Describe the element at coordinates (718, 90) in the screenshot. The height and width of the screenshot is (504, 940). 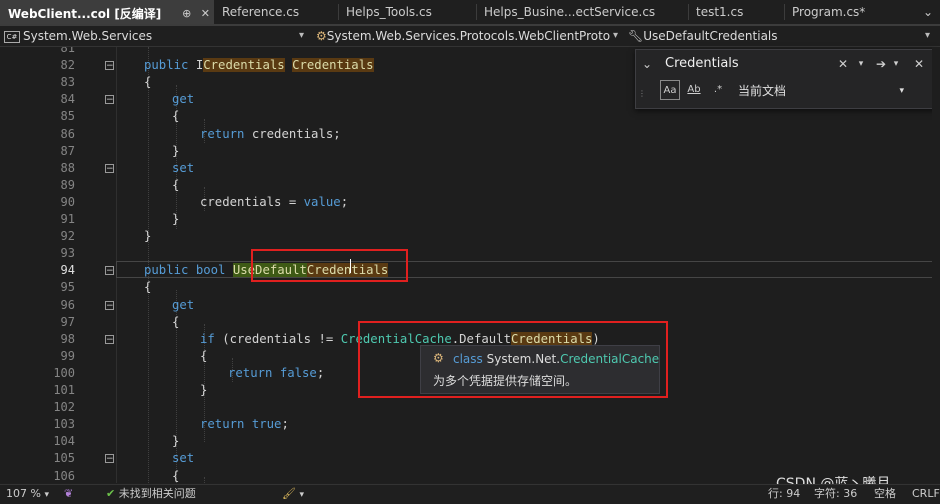
I see `regex-toggle: .*` at that location.